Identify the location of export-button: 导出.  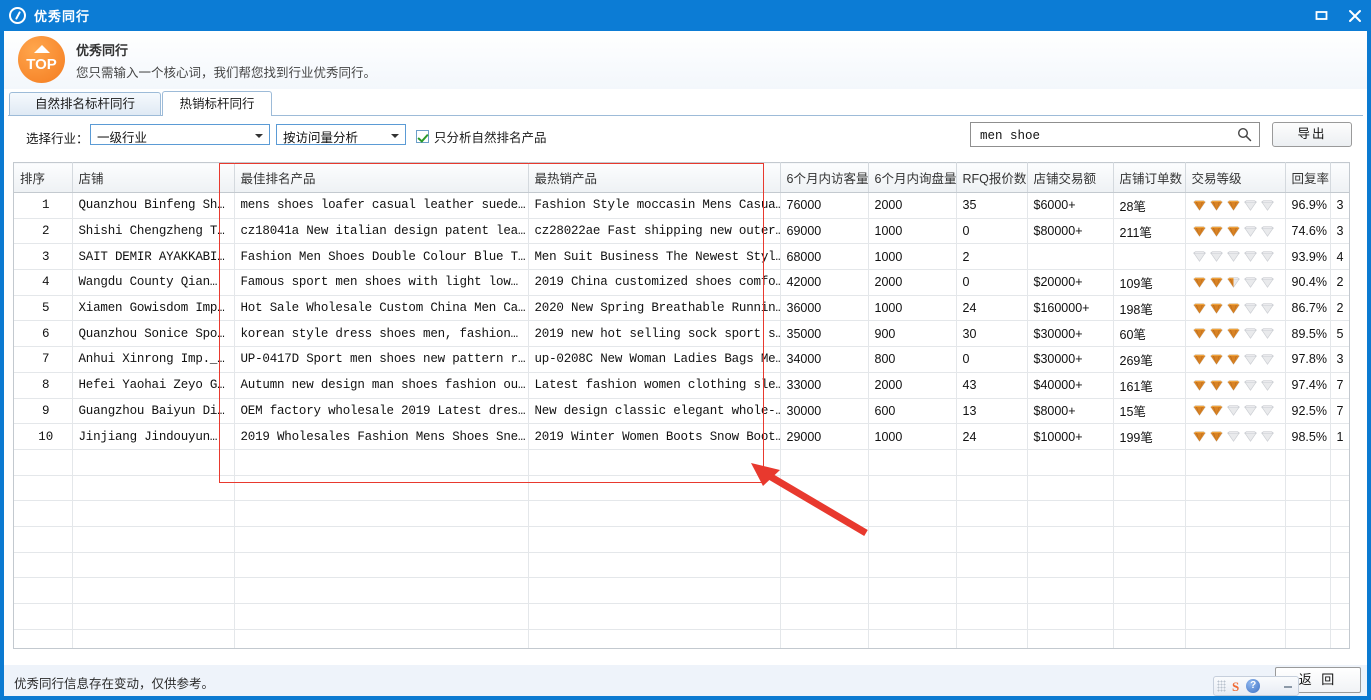
(1312, 134).